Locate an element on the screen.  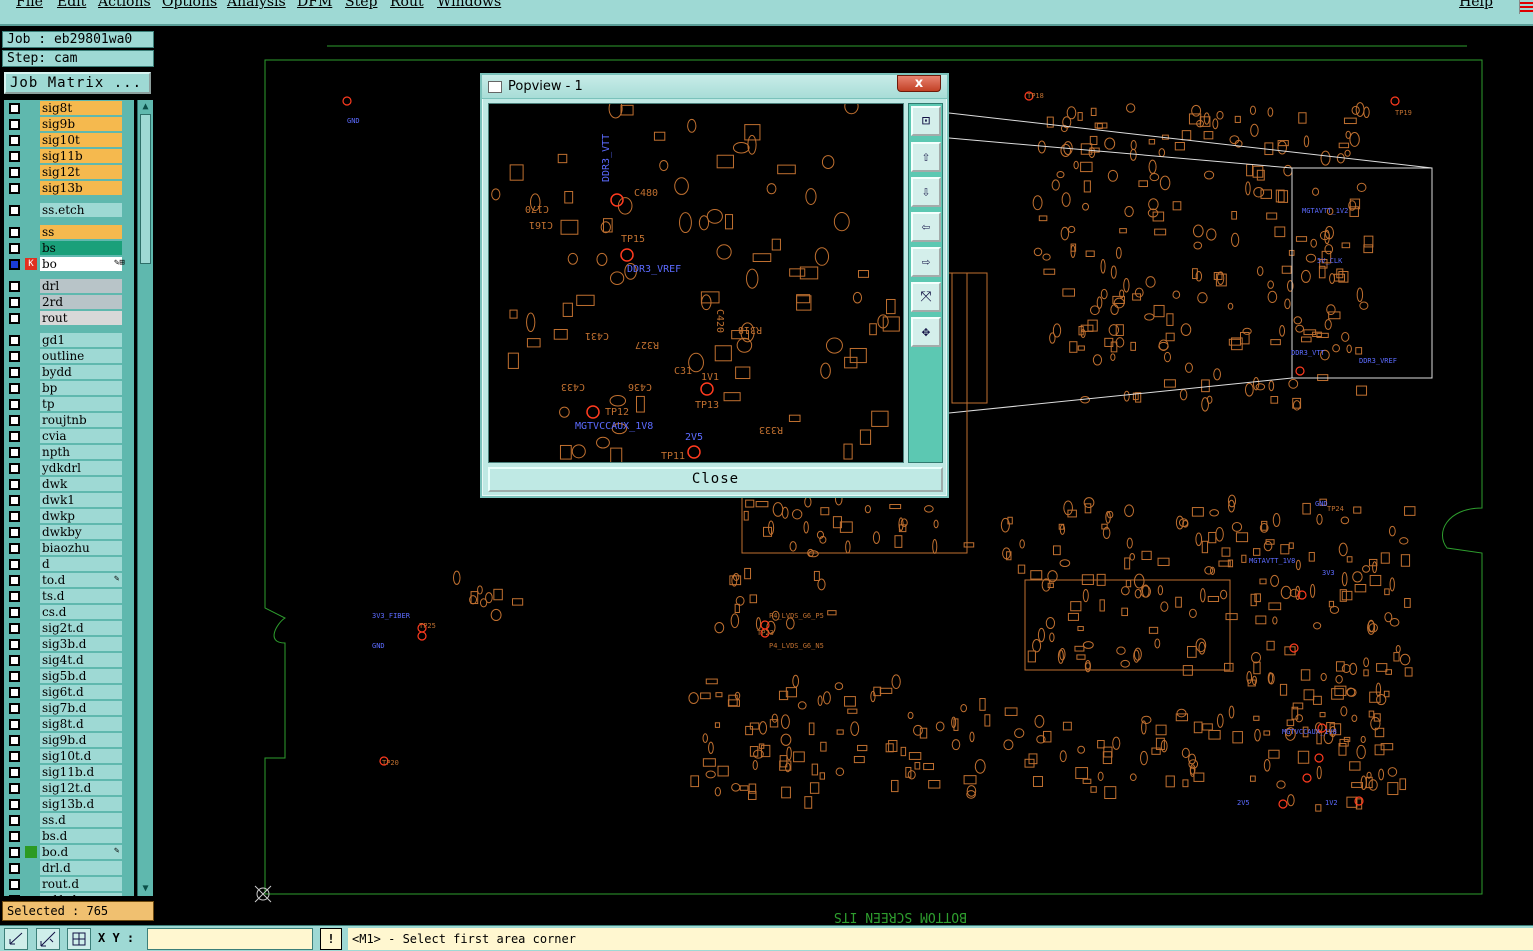
pan-right-icon: ⇨ is located at coordinates (926, 262).